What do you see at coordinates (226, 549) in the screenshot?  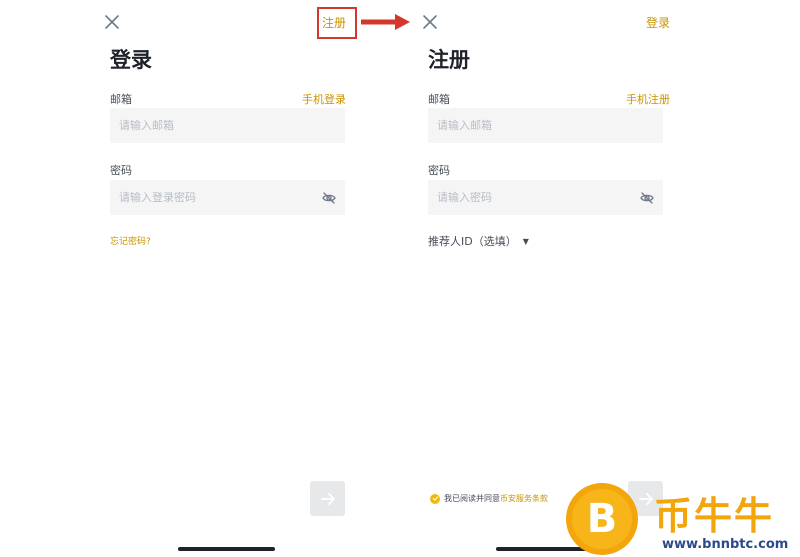 I see `home-indicator` at bounding box center [226, 549].